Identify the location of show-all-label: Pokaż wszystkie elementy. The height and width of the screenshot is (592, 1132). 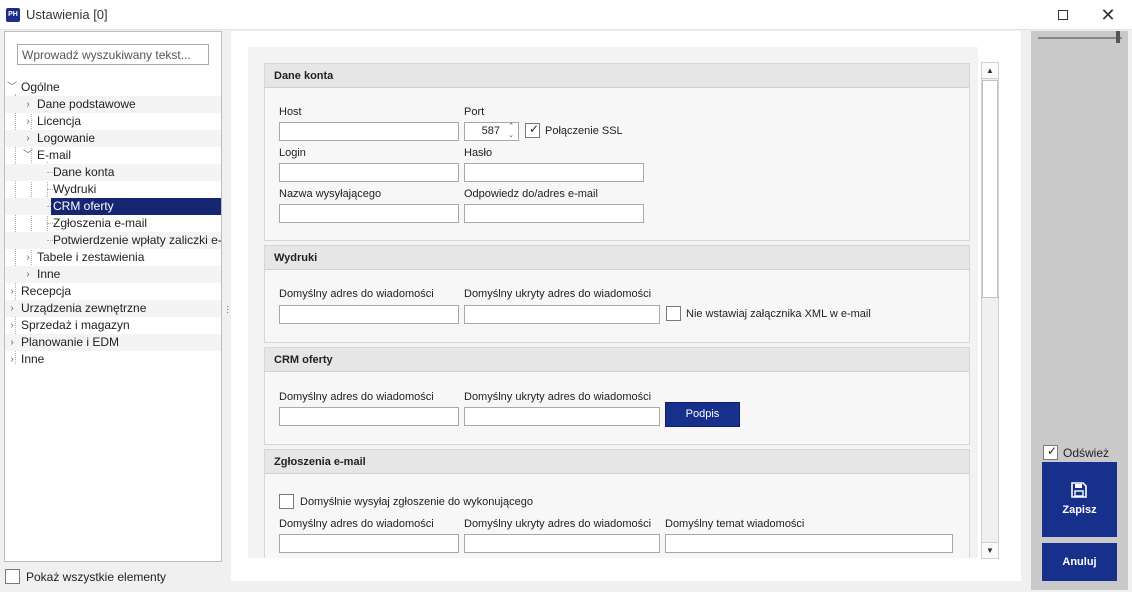
(96, 577).